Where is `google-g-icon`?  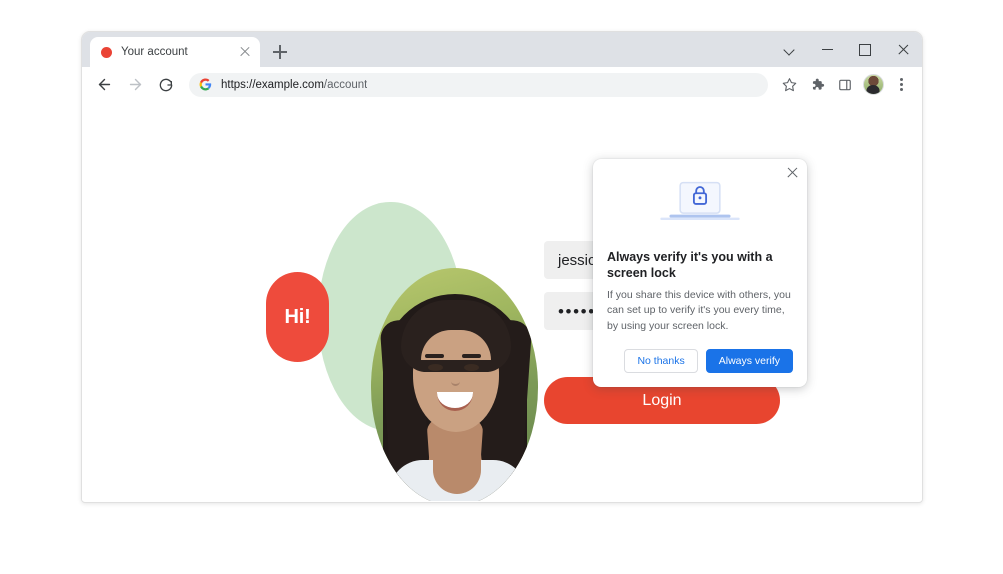
google-g-icon is located at coordinates (205, 84).